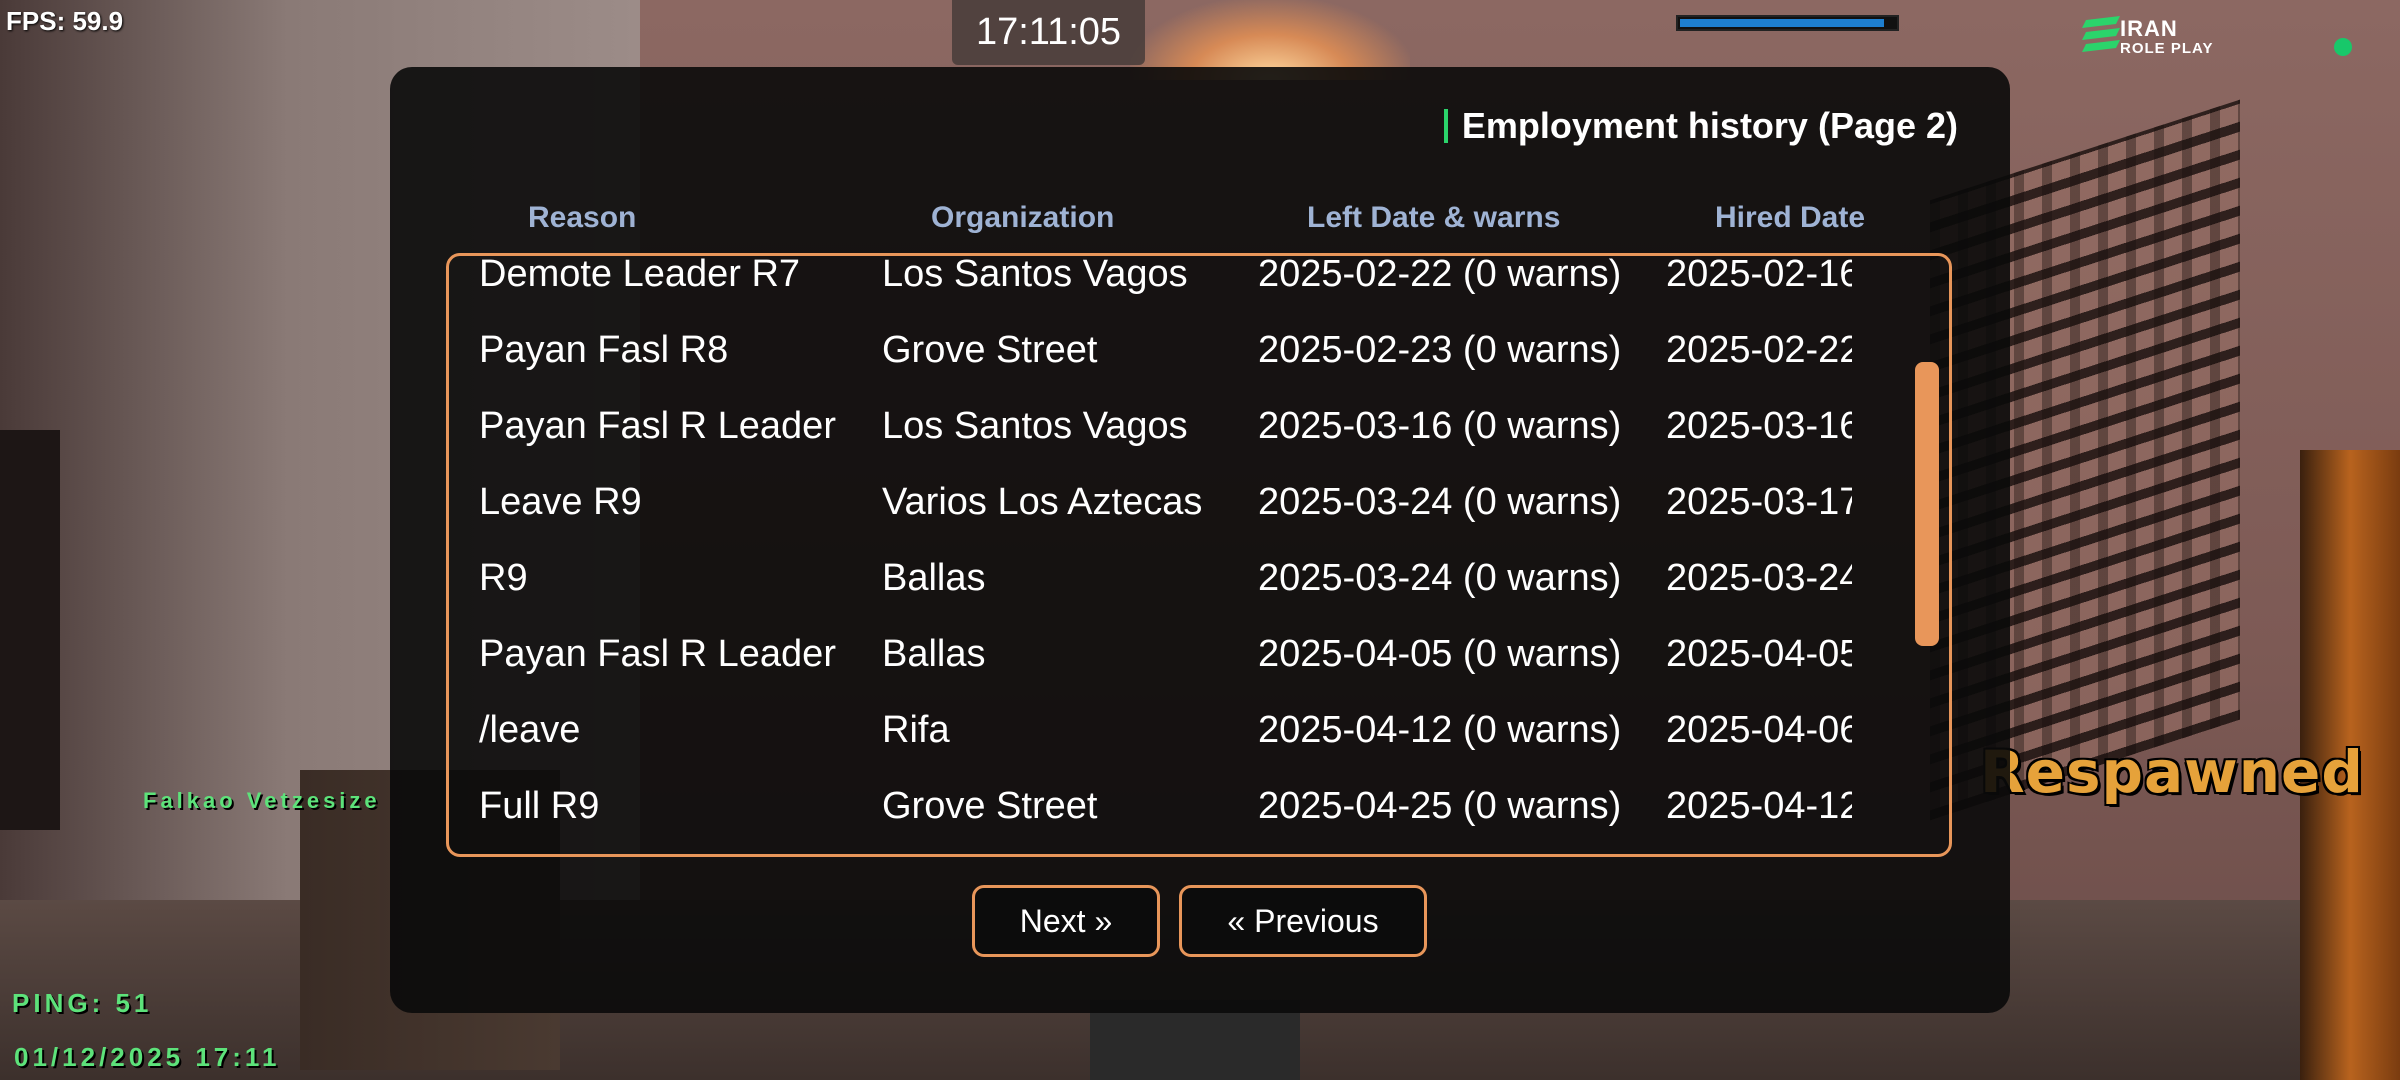 The height and width of the screenshot is (1080, 2400). I want to click on cell-left-date: 2025-03-16 (0 warns), so click(1440, 426).